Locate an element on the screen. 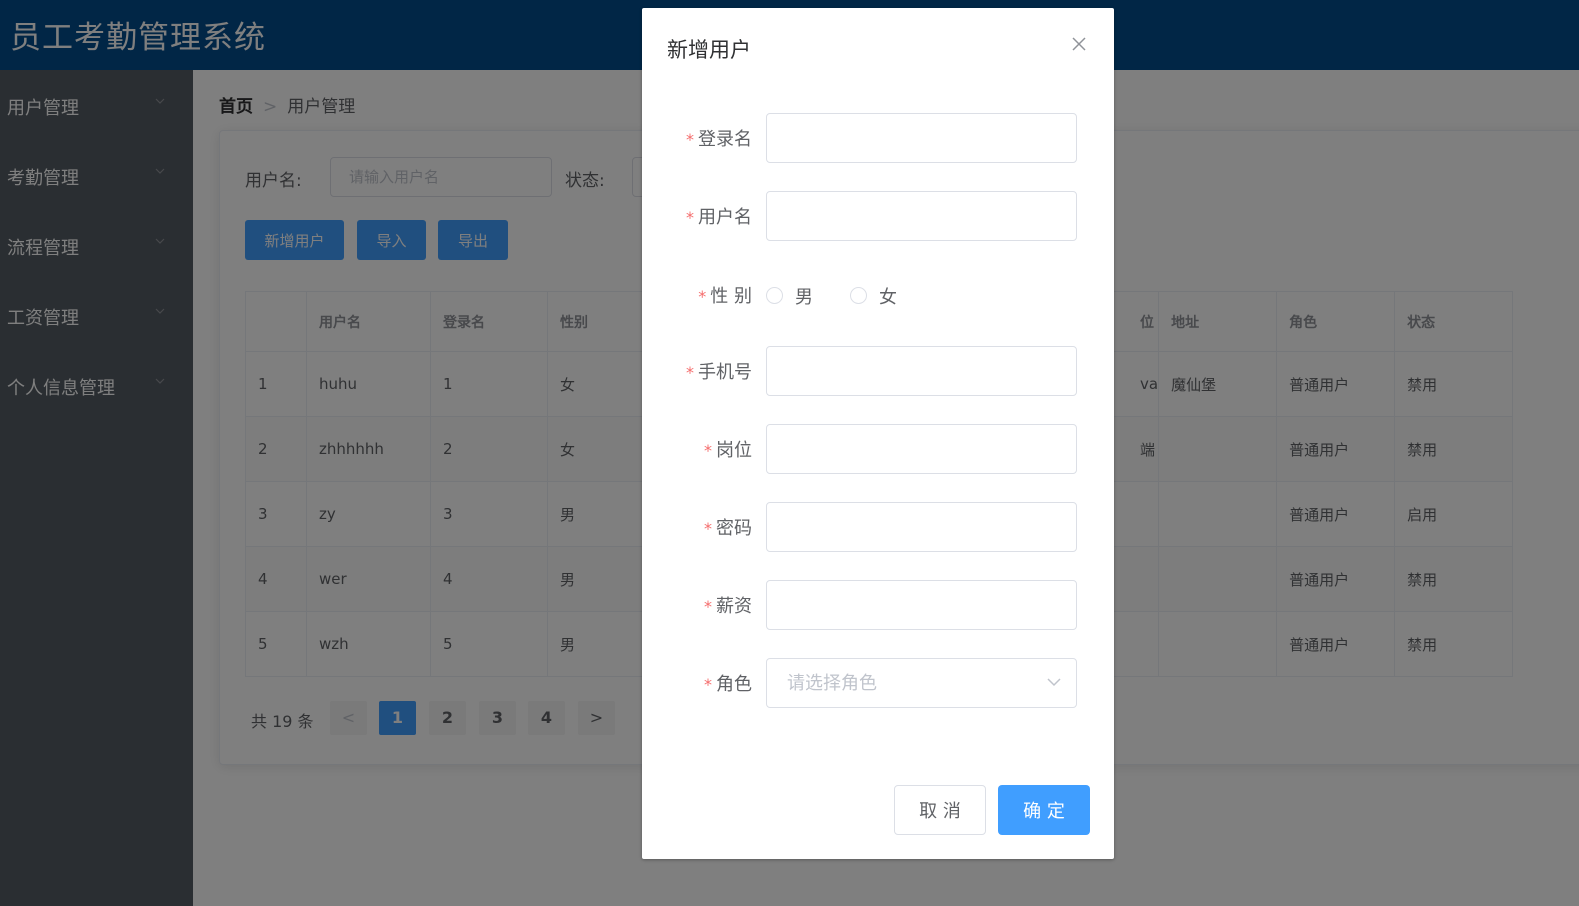 The width and height of the screenshot is (1579, 906). gender-radio-female: 女 is located at coordinates (880, 297).